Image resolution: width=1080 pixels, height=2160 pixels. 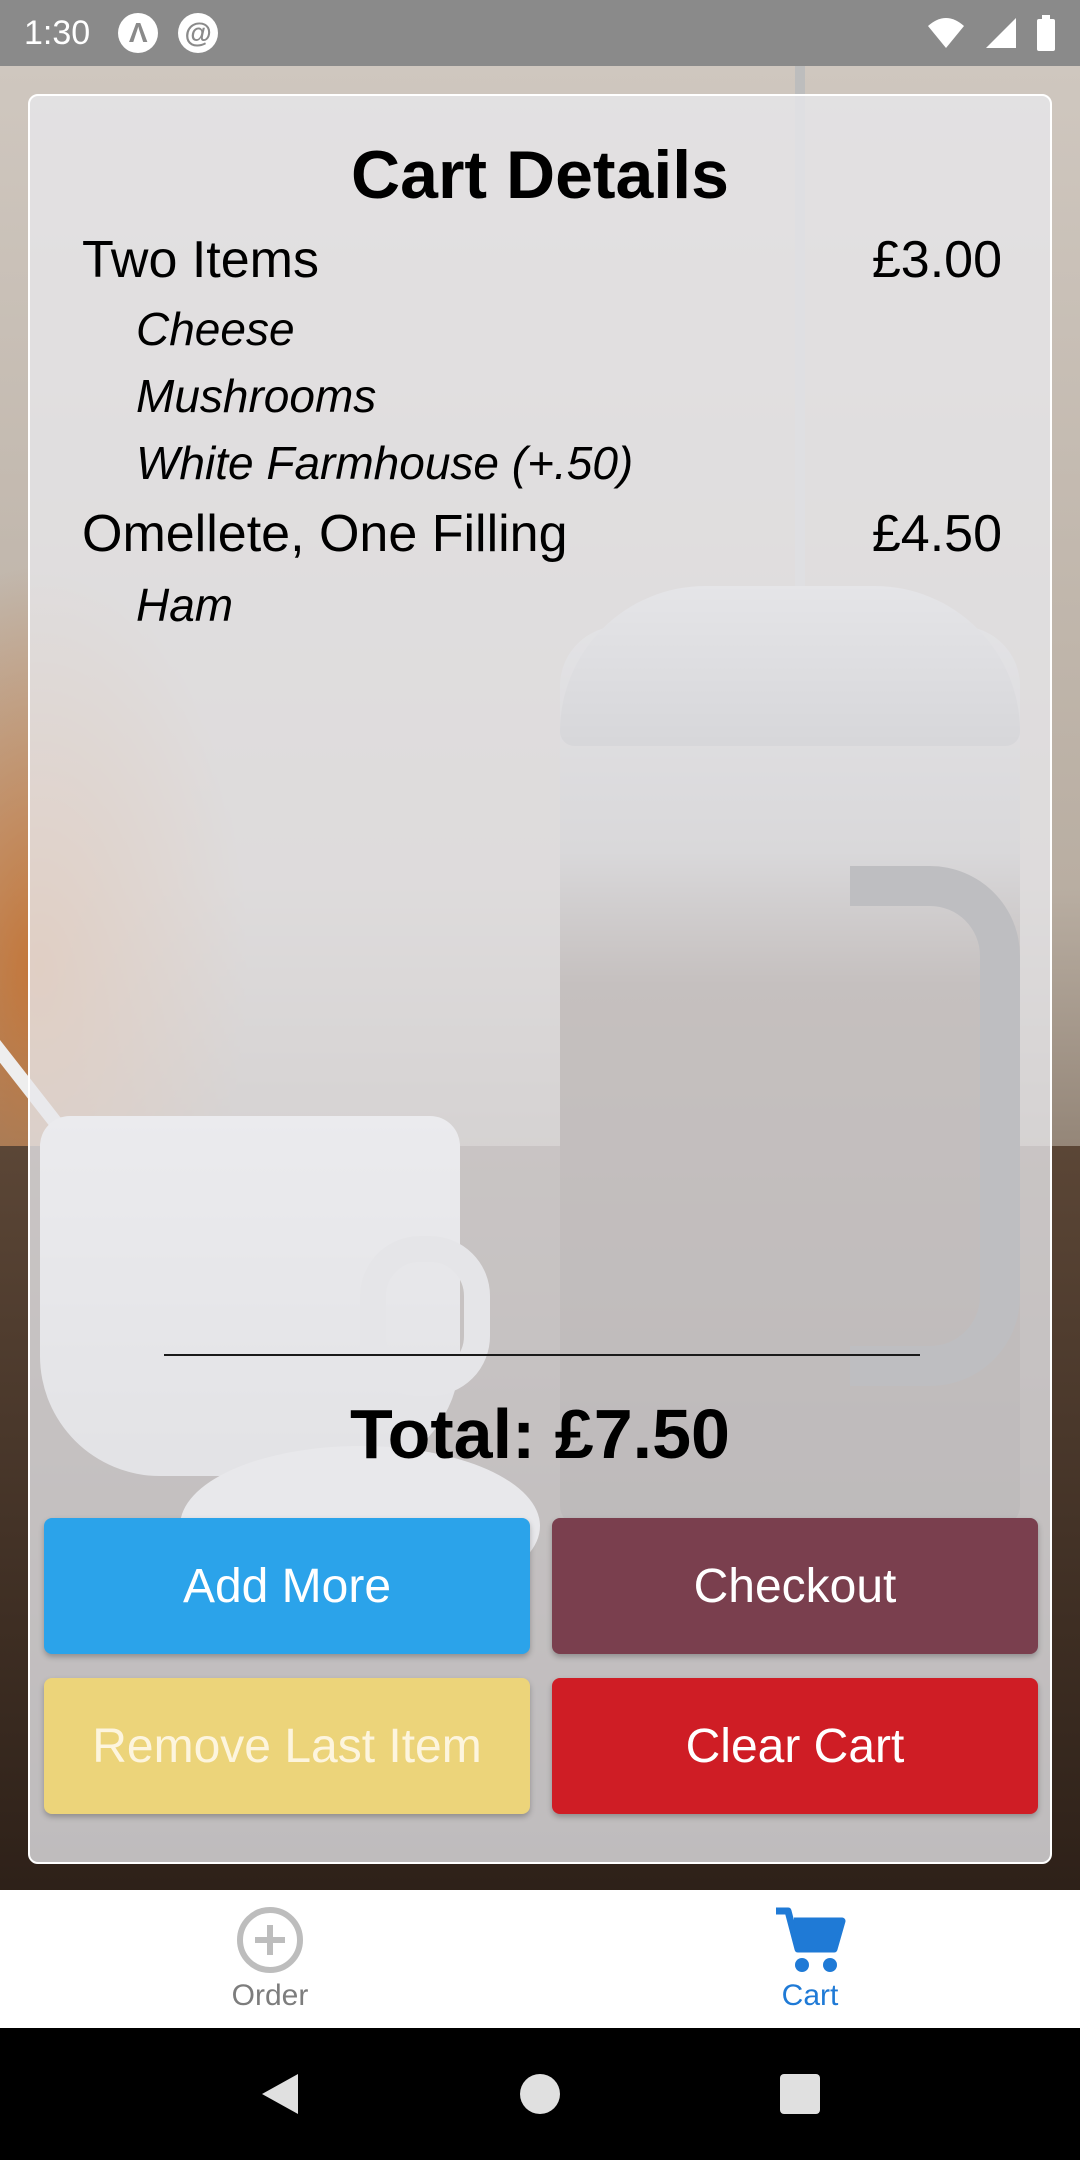 I want to click on system-nav-bar, so click(x=540, y=2094).